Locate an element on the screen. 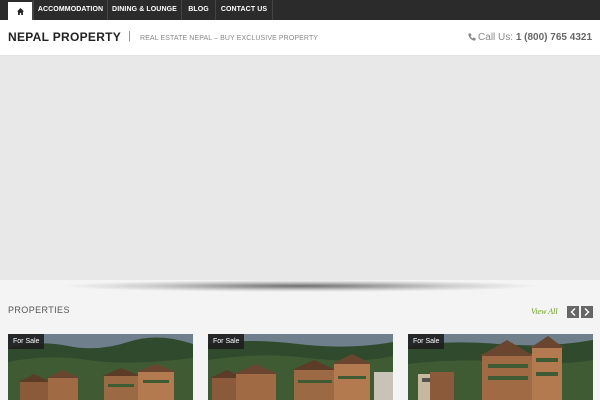 This screenshot has width=600, height=400. phone-contact: Call Us: 1 (800) 765 4321 is located at coordinates (530, 37).